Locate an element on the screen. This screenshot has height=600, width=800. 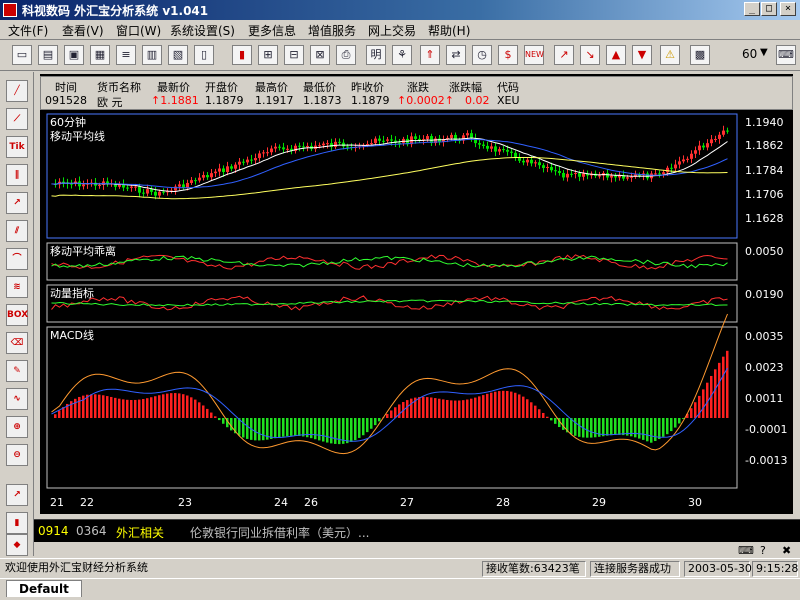
help-icon: ? is located at coordinates (763, 550).